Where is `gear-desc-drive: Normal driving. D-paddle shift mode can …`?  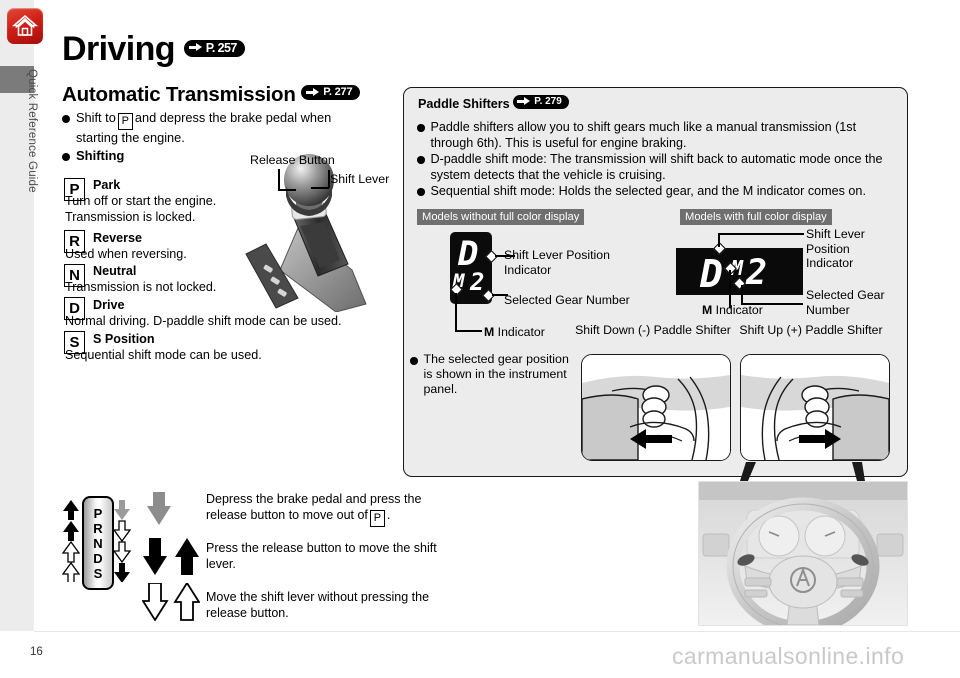 gear-desc-drive: Normal driving. D-paddle shift mode can … is located at coordinates (203, 321).